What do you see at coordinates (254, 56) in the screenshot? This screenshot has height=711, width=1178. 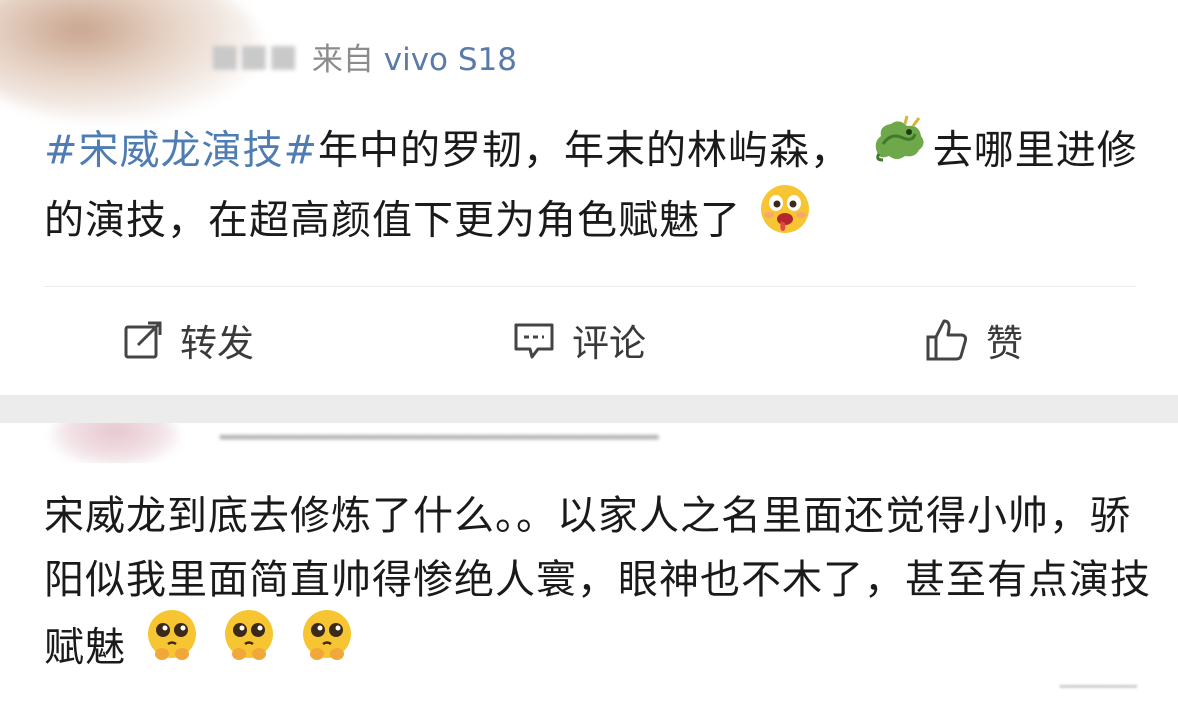 I see `username-blurred: ■■■` at bounding box center [254, 56].